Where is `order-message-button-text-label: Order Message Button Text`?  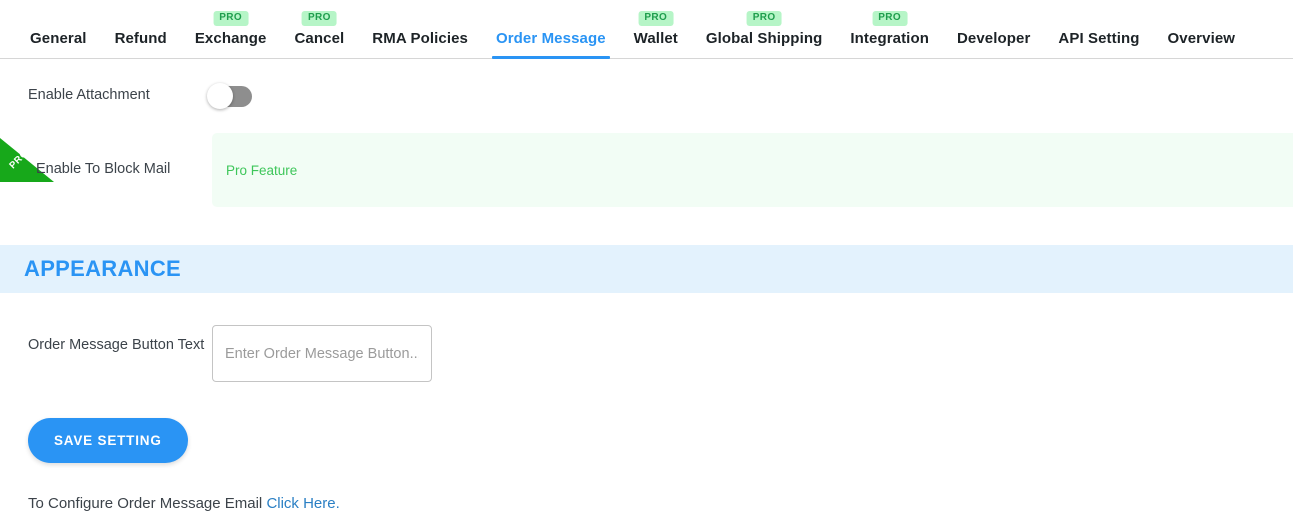
order-message-button-text-label: Order Message Button Text is located at coordinates (116, 345).